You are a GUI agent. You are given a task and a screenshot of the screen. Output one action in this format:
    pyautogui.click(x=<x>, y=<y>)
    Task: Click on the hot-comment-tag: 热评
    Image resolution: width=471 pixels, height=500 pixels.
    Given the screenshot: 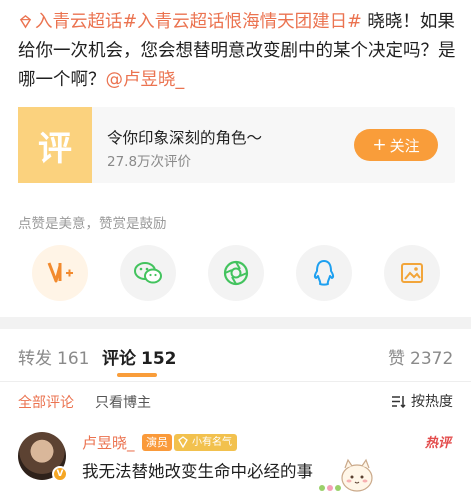 What is the action you would take?
    pyautogui.click(x=437, y=443)
    